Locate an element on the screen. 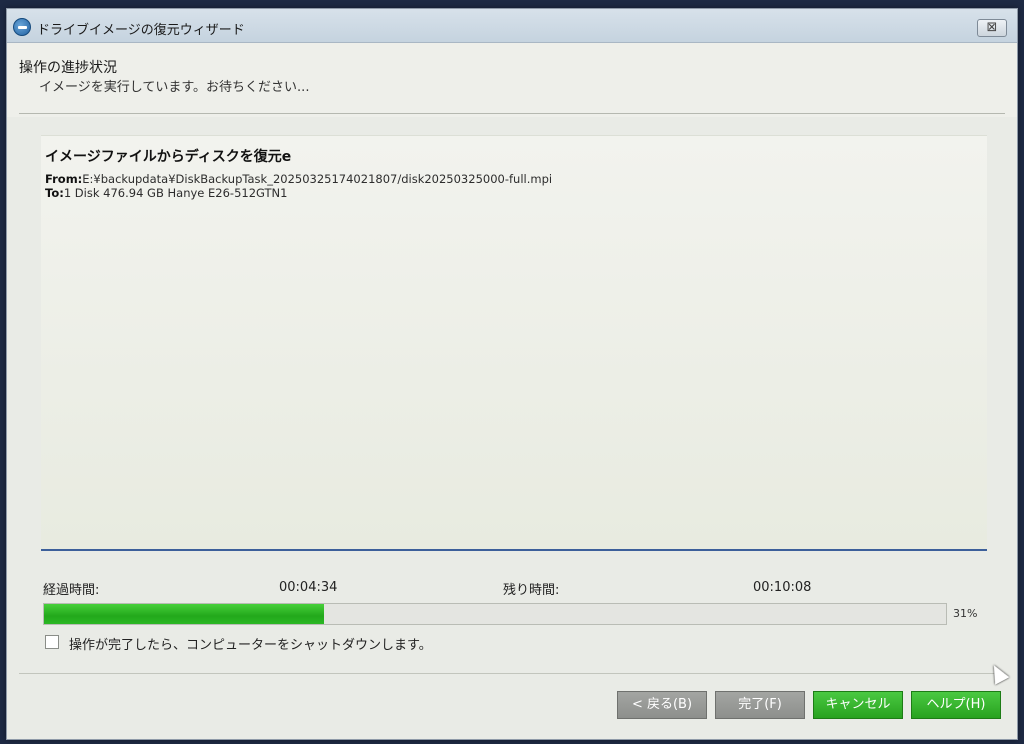  header-divider is located at coordinates (512, 113).